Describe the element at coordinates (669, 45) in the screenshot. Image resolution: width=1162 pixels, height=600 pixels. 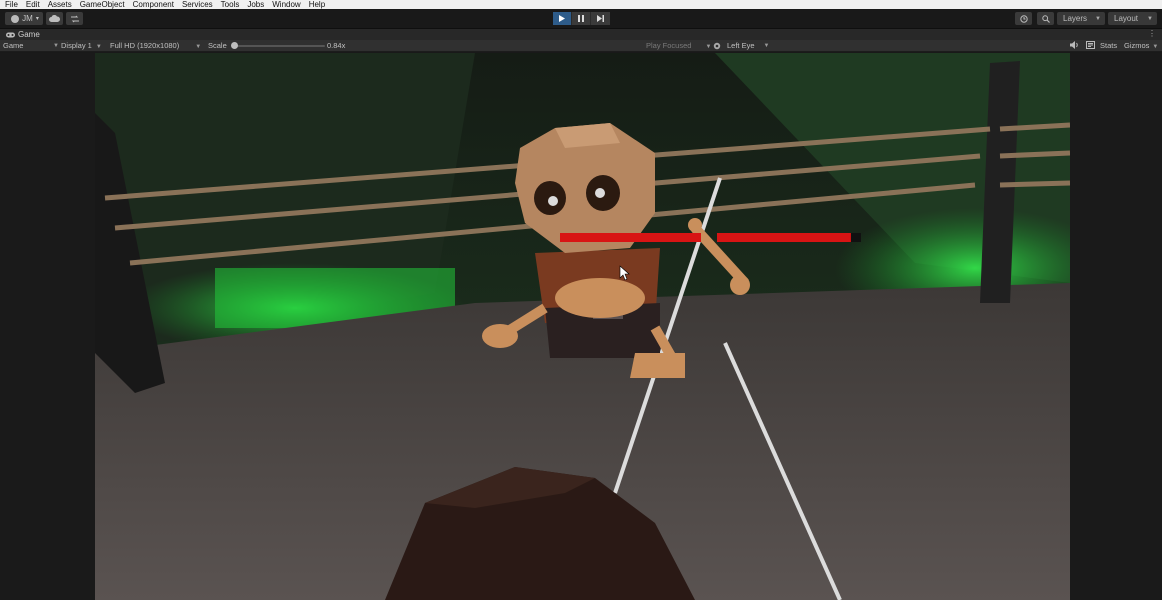
I see `play-focused-label: Play Focused` at that location.